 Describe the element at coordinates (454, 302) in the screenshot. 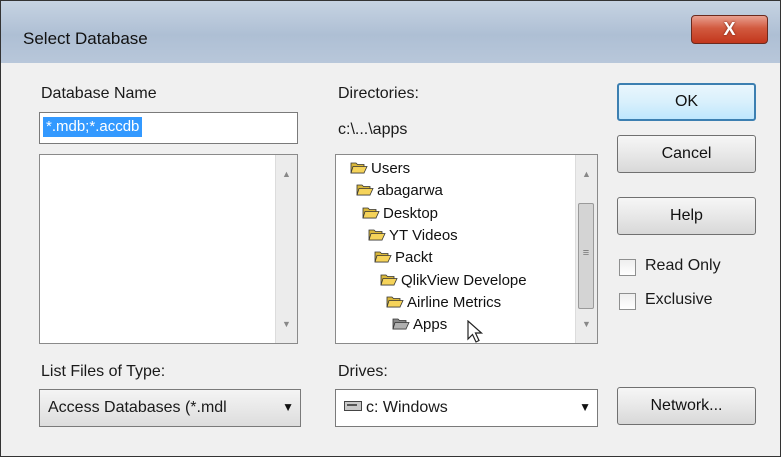

I see `directory-item-label: Airline Metrics` at that location.